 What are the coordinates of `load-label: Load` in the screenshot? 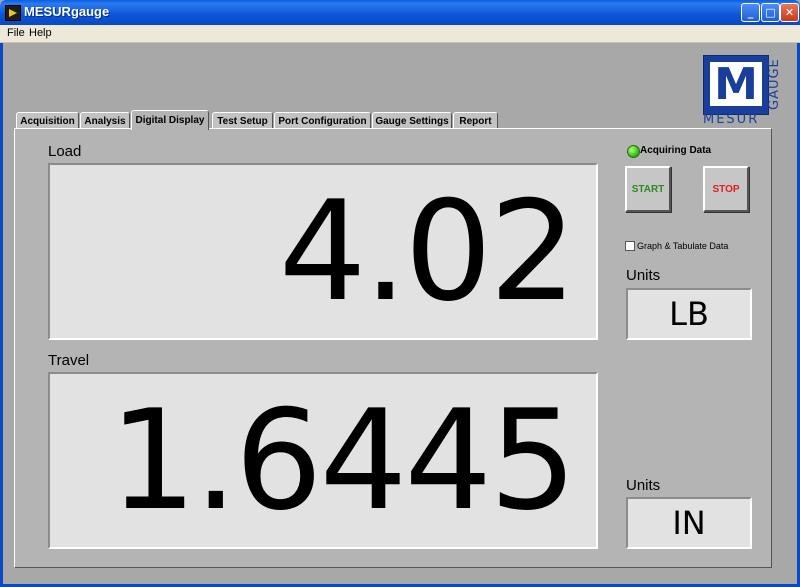 It's located at (65, 151).